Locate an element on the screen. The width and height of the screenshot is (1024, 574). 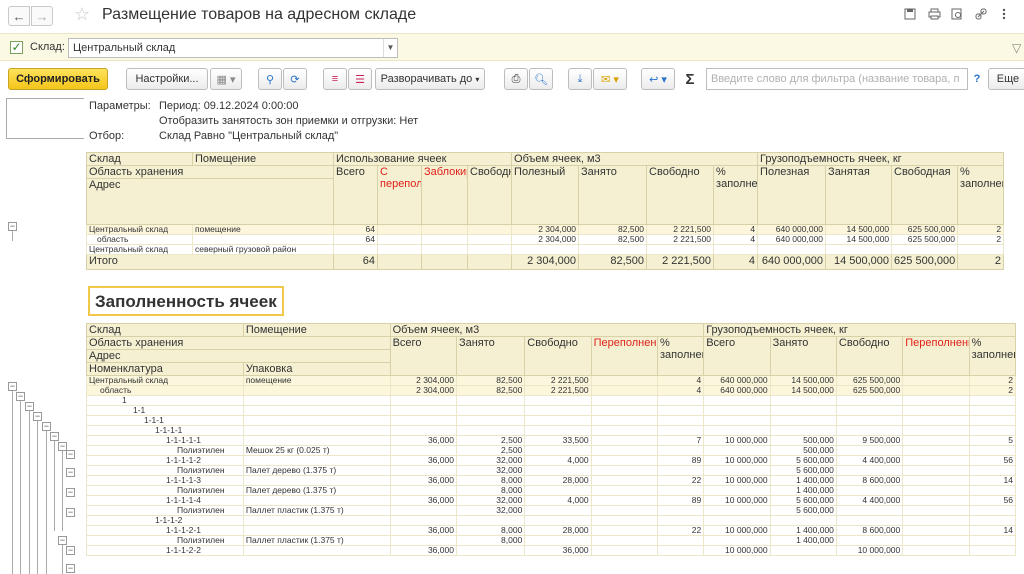
col-total: Всего is located at coordinates (355, 195).